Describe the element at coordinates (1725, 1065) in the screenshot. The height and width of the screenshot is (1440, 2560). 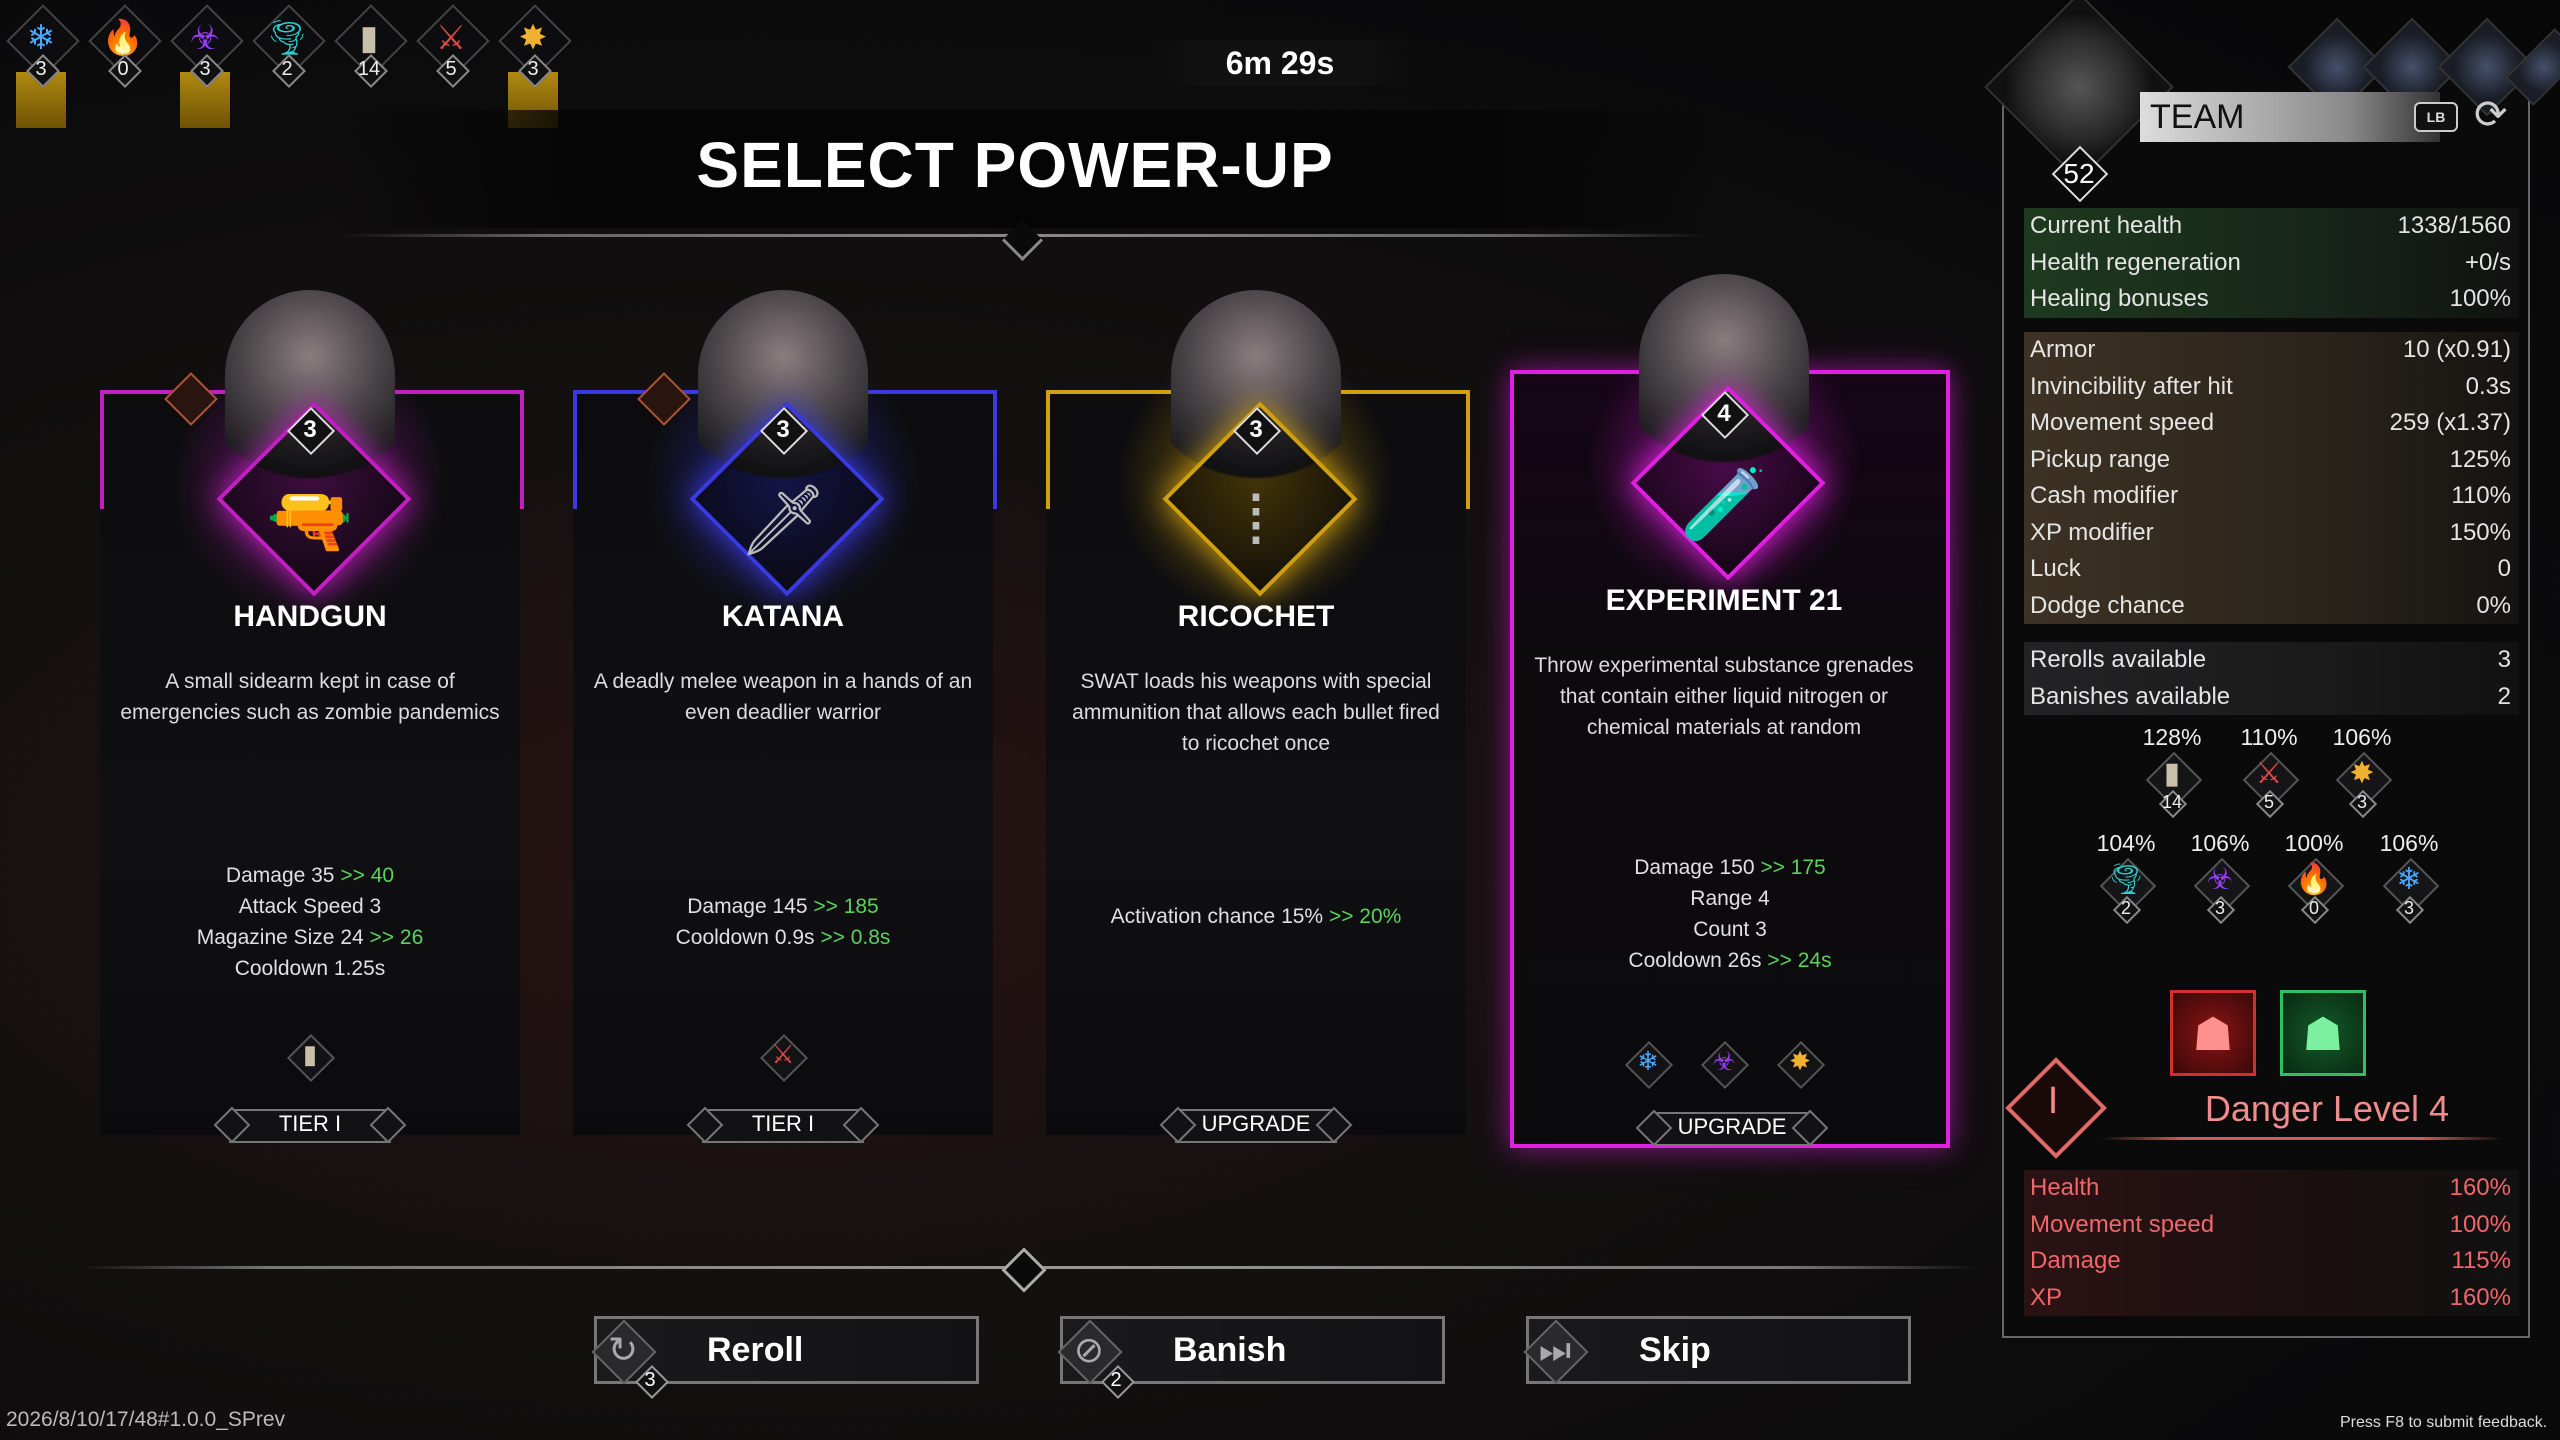
I see `element-tag: ☣` at that location.